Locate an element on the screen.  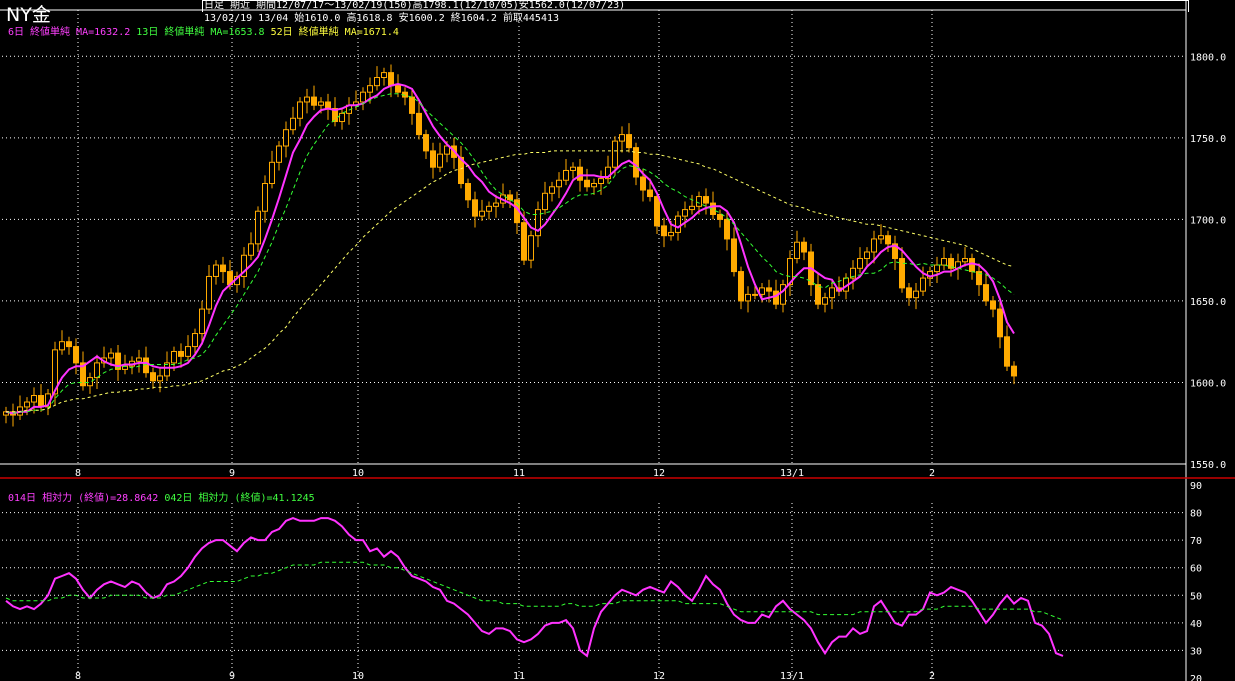
rsi-time-label: 8 is located at coordinates (78, 676).